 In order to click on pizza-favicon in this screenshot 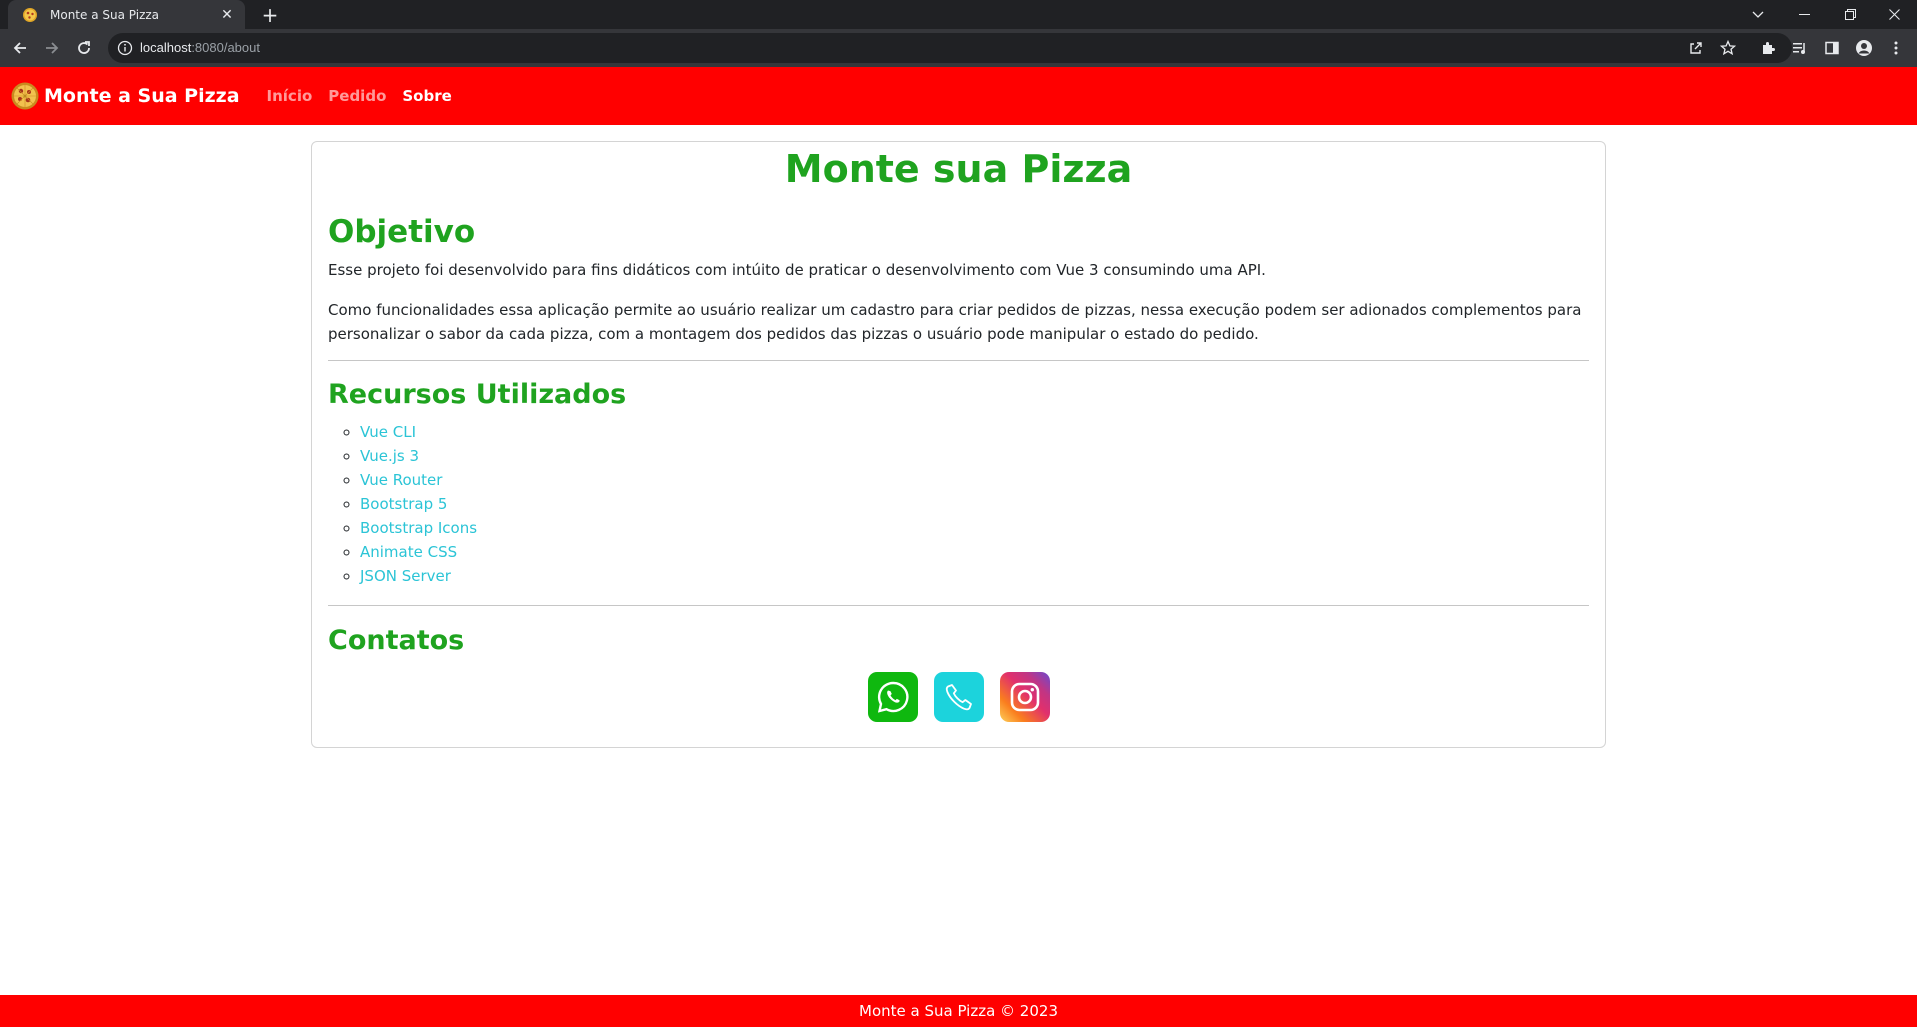, I will do `click(30, 14)`.